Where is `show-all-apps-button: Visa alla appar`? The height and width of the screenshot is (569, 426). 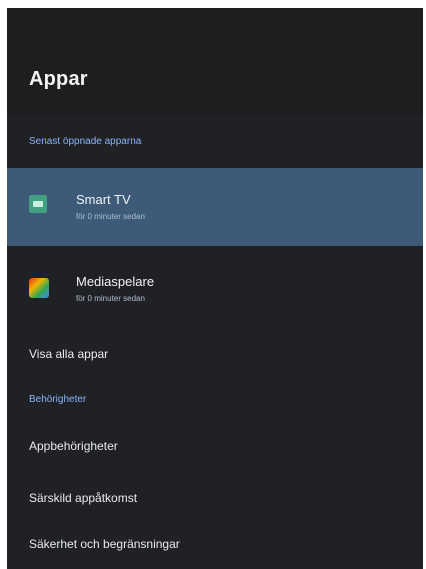 show-all-apps-button: Visa alla appar is located at coordinates (215, 354).